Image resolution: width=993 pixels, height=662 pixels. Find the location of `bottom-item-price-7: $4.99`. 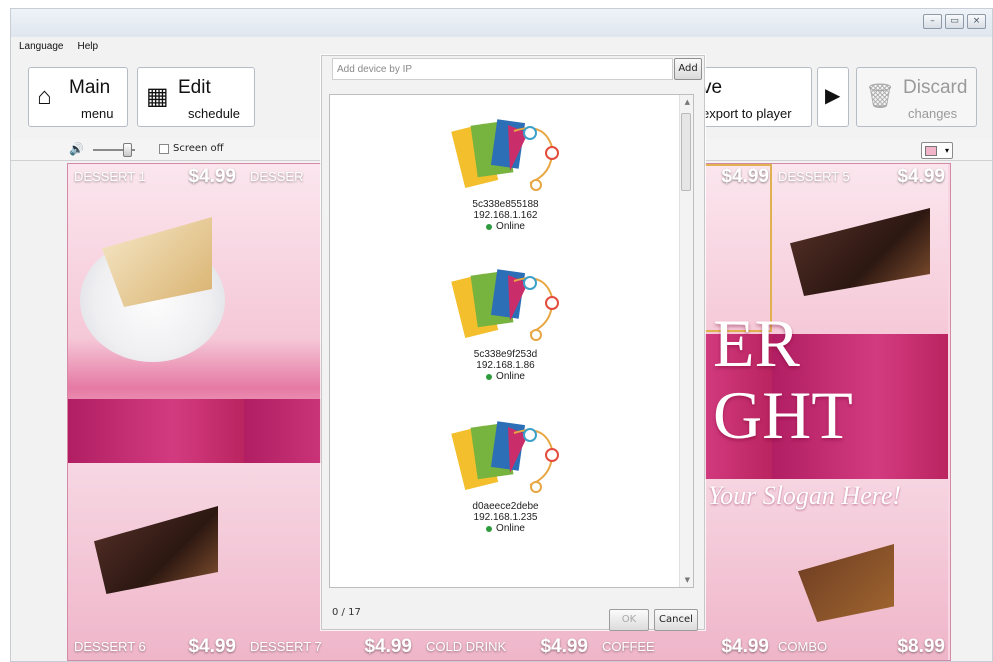

bottom-item-price-7: $4.99 is located at coordinates (388, 646).